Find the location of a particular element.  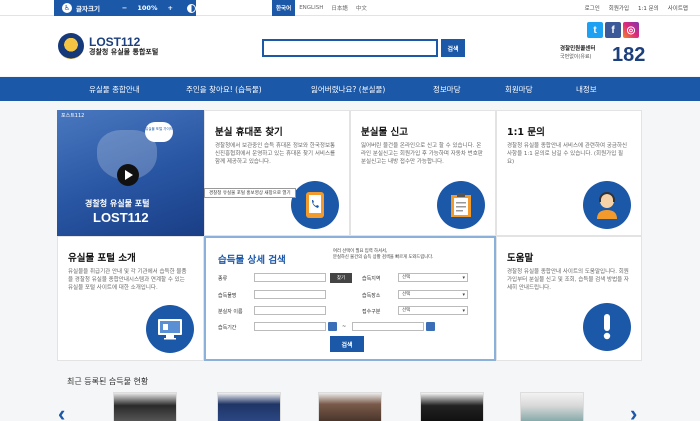

reg-label: 접수구분 is located at coordinates (371, 312).